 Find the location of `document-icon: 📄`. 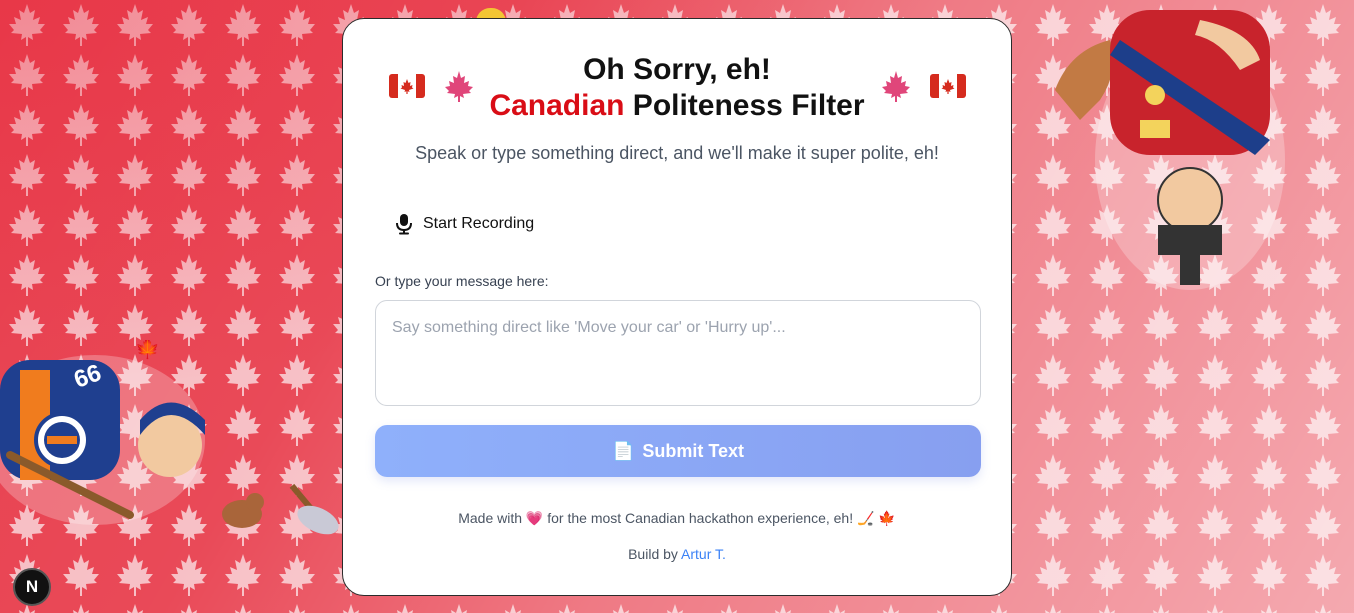

document-icon: 📄 is located at coordinates (623, 450).